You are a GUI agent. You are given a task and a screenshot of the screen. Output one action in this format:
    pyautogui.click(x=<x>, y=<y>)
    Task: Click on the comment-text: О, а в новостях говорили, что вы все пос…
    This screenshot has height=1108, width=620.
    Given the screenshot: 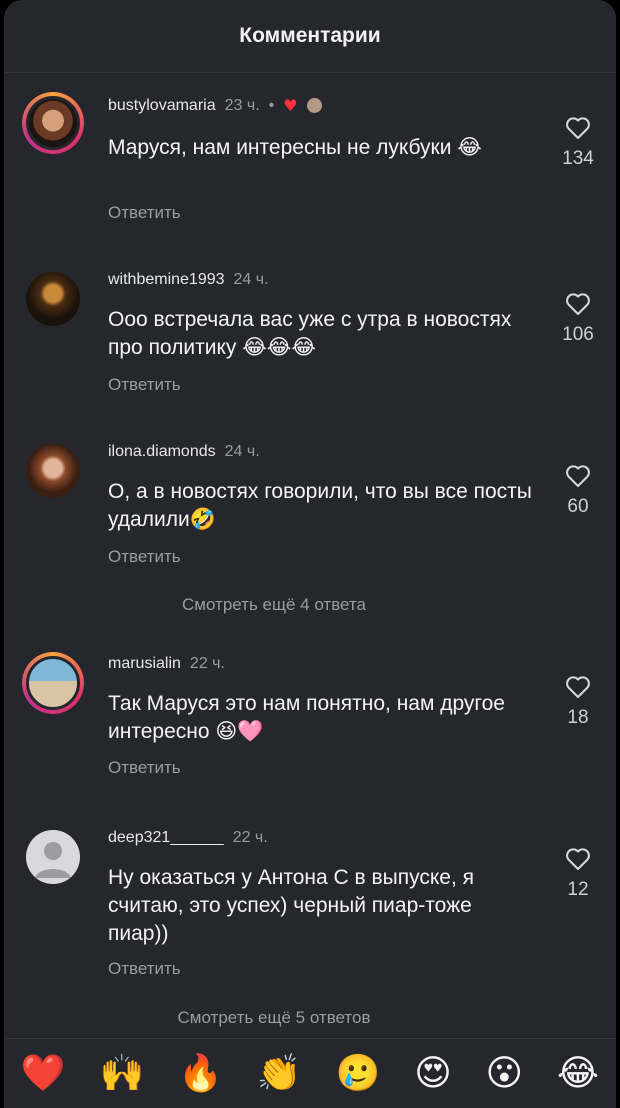 What is the action you would take?
    pyautogui.click(x=320, y=505)
    